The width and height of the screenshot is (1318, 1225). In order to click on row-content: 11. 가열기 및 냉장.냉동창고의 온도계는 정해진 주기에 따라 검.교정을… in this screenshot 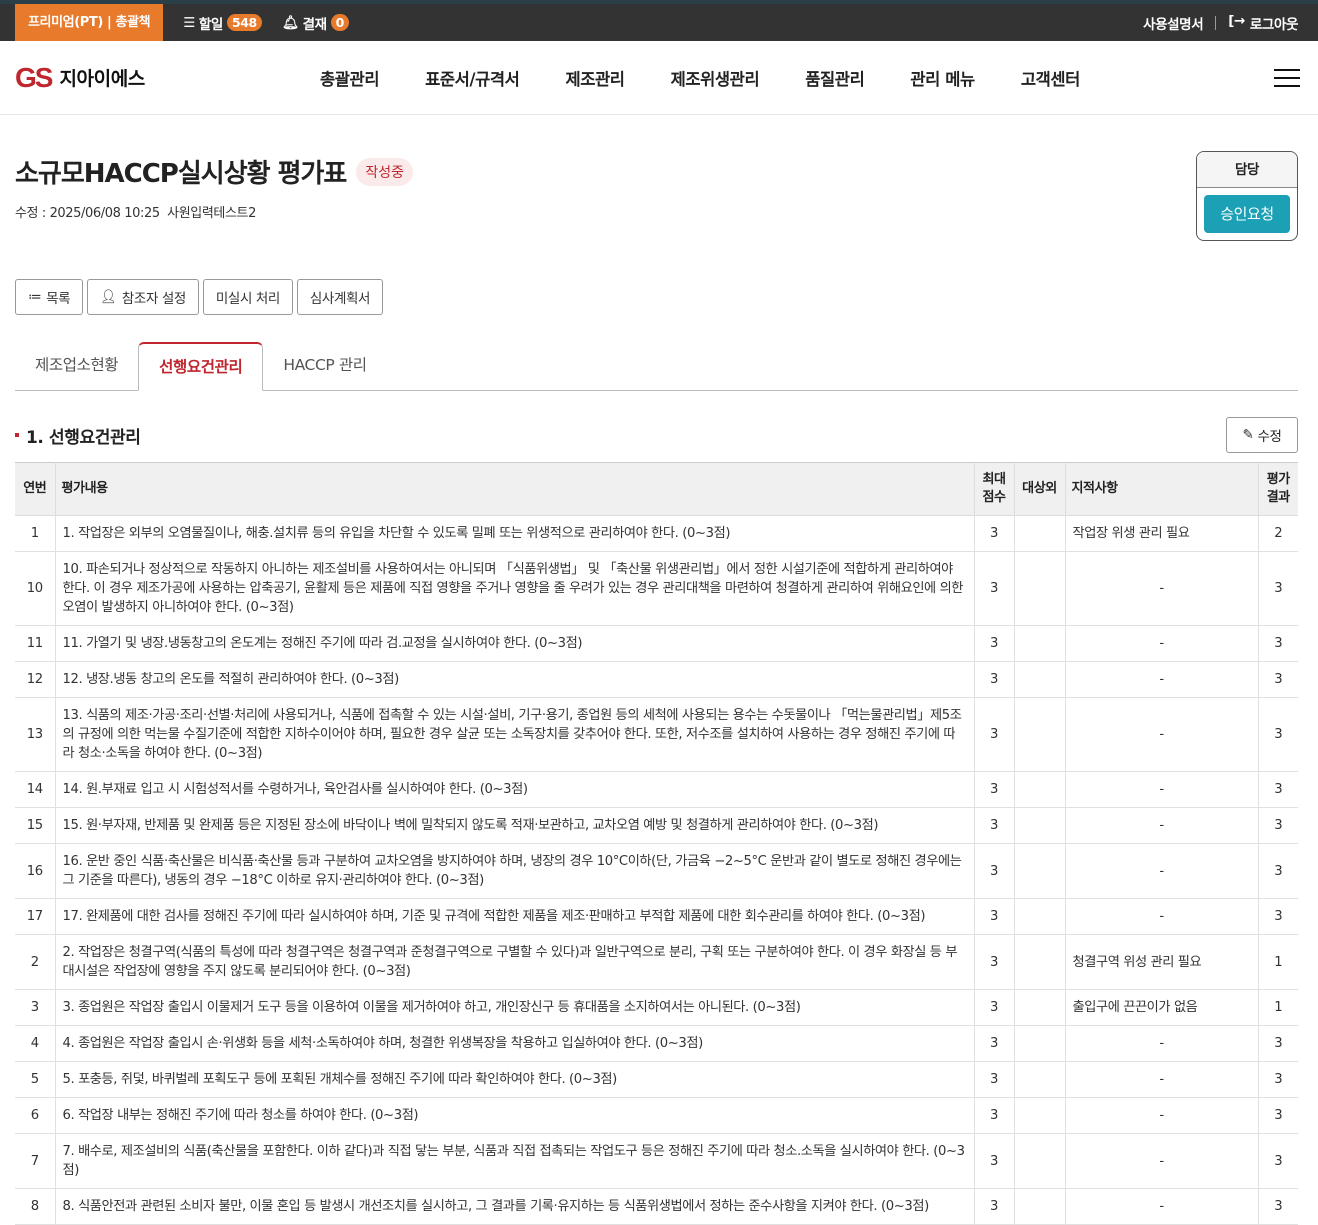, I will do `click(514, 643)`.